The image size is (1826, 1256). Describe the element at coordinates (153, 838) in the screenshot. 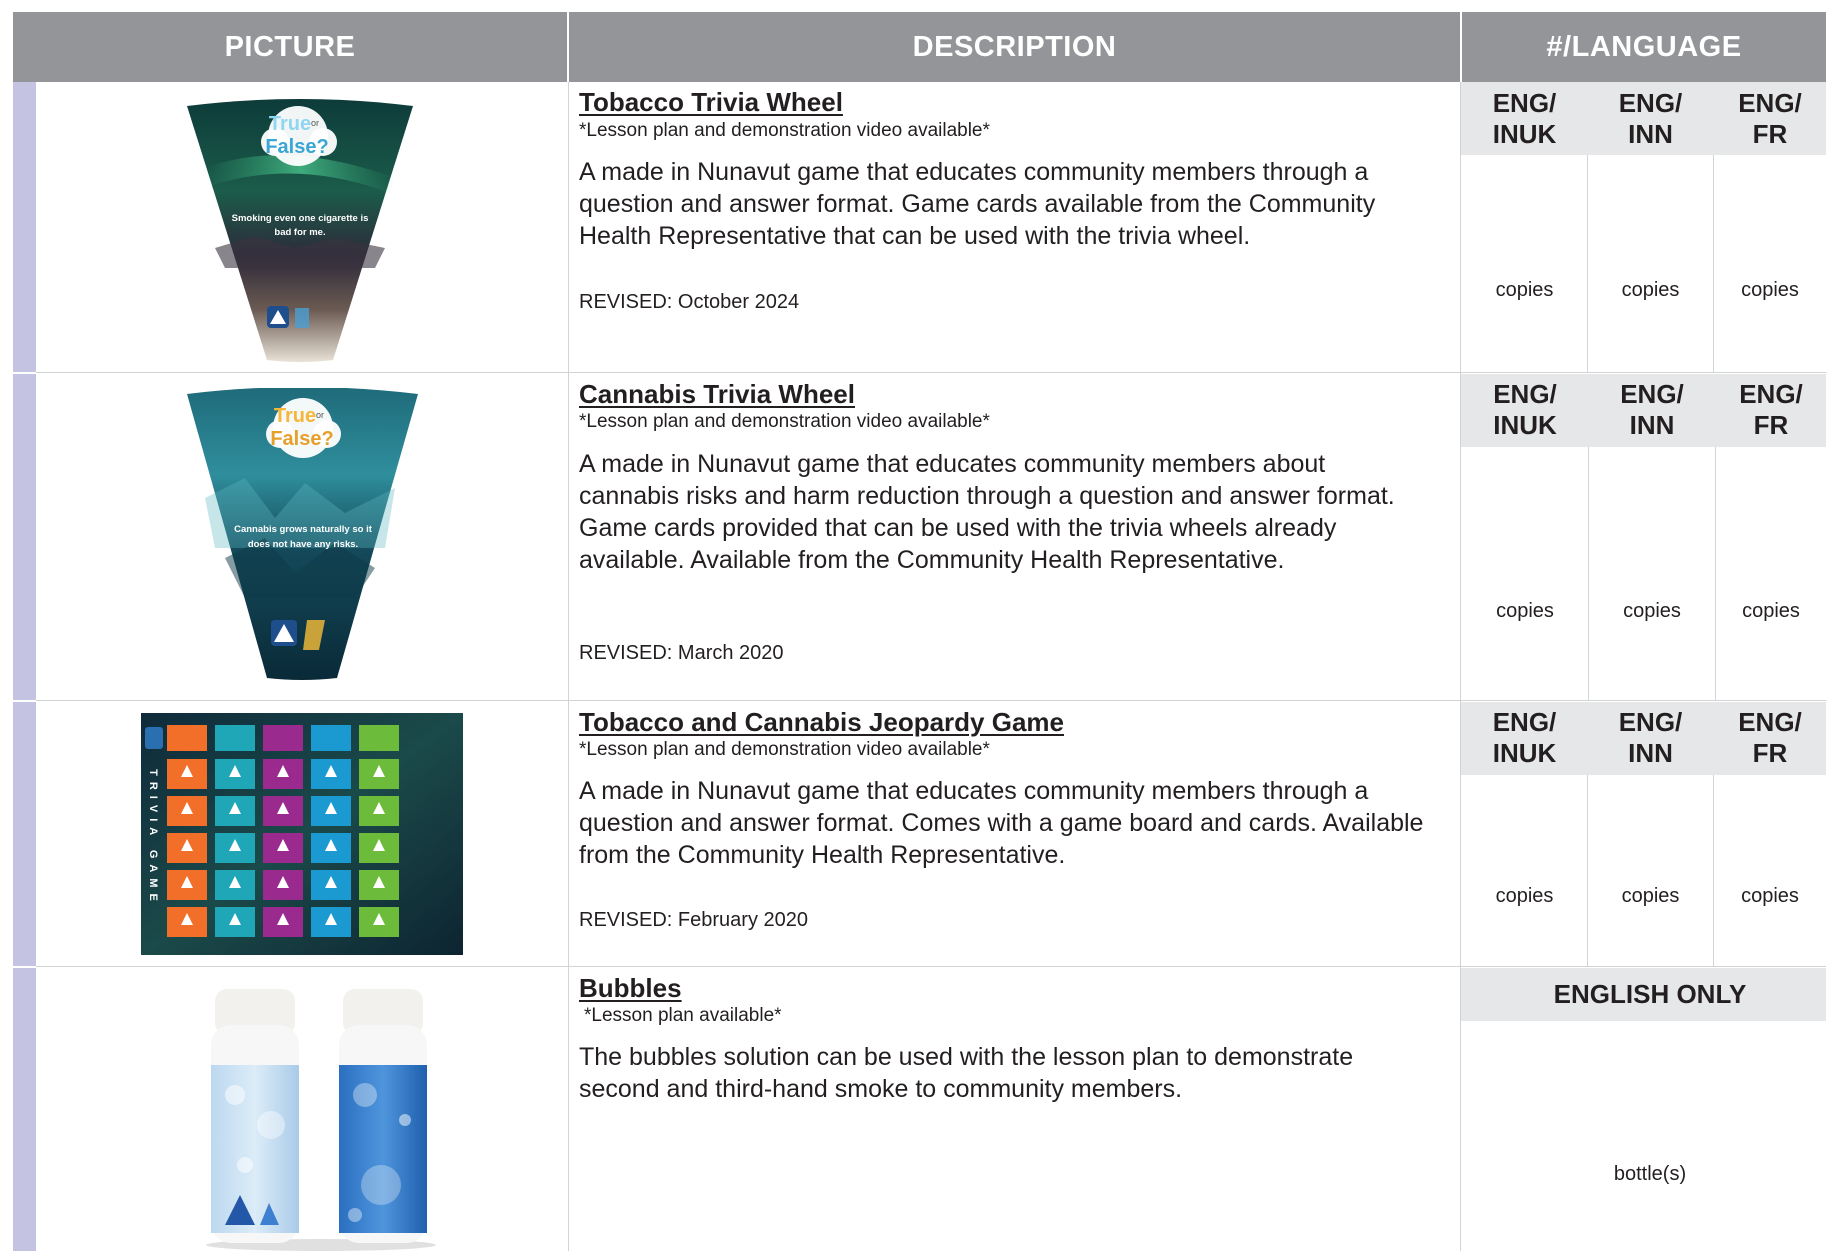

I see `board-side-text: TRIVIA GAME` at that location.